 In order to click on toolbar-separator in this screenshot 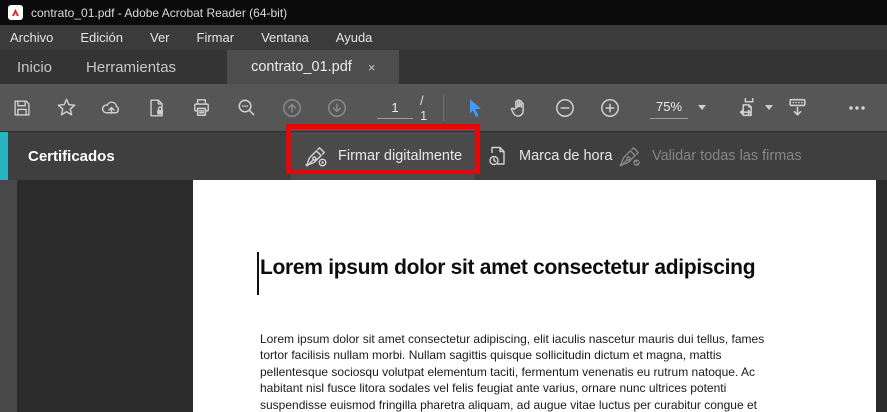, I will do `click(443, 107)`.